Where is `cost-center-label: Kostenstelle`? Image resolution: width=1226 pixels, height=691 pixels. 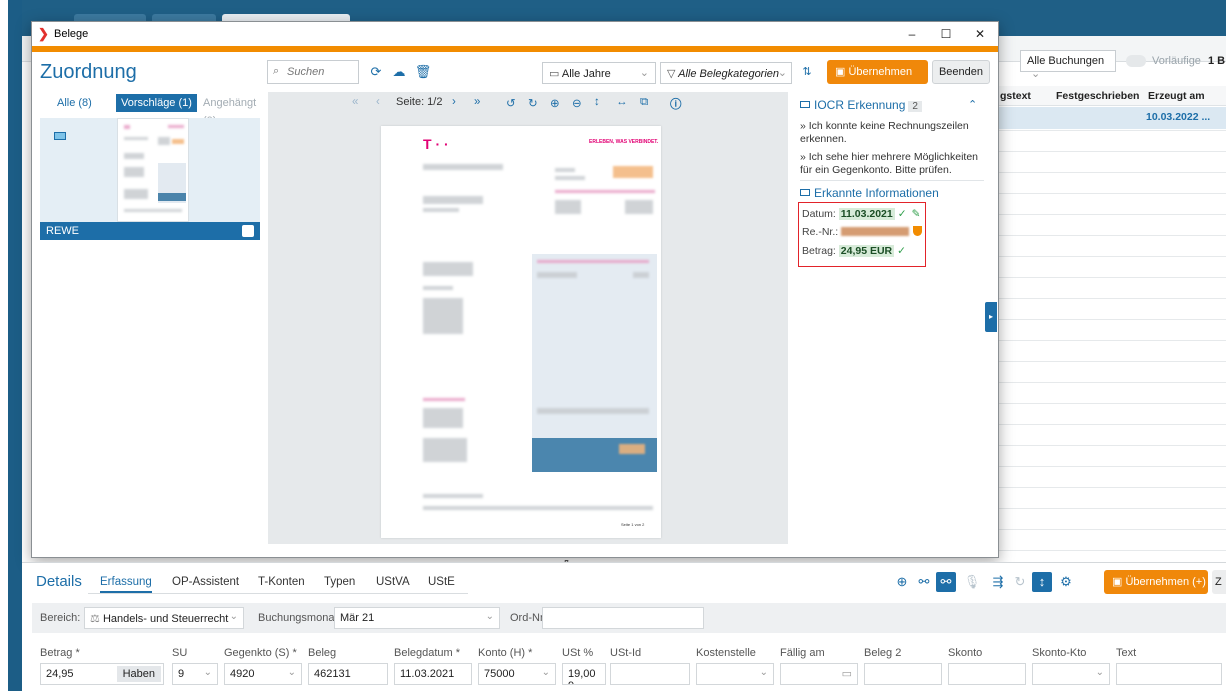
cost-center-label: Kostenstelle is located at coordinates (726, 653).